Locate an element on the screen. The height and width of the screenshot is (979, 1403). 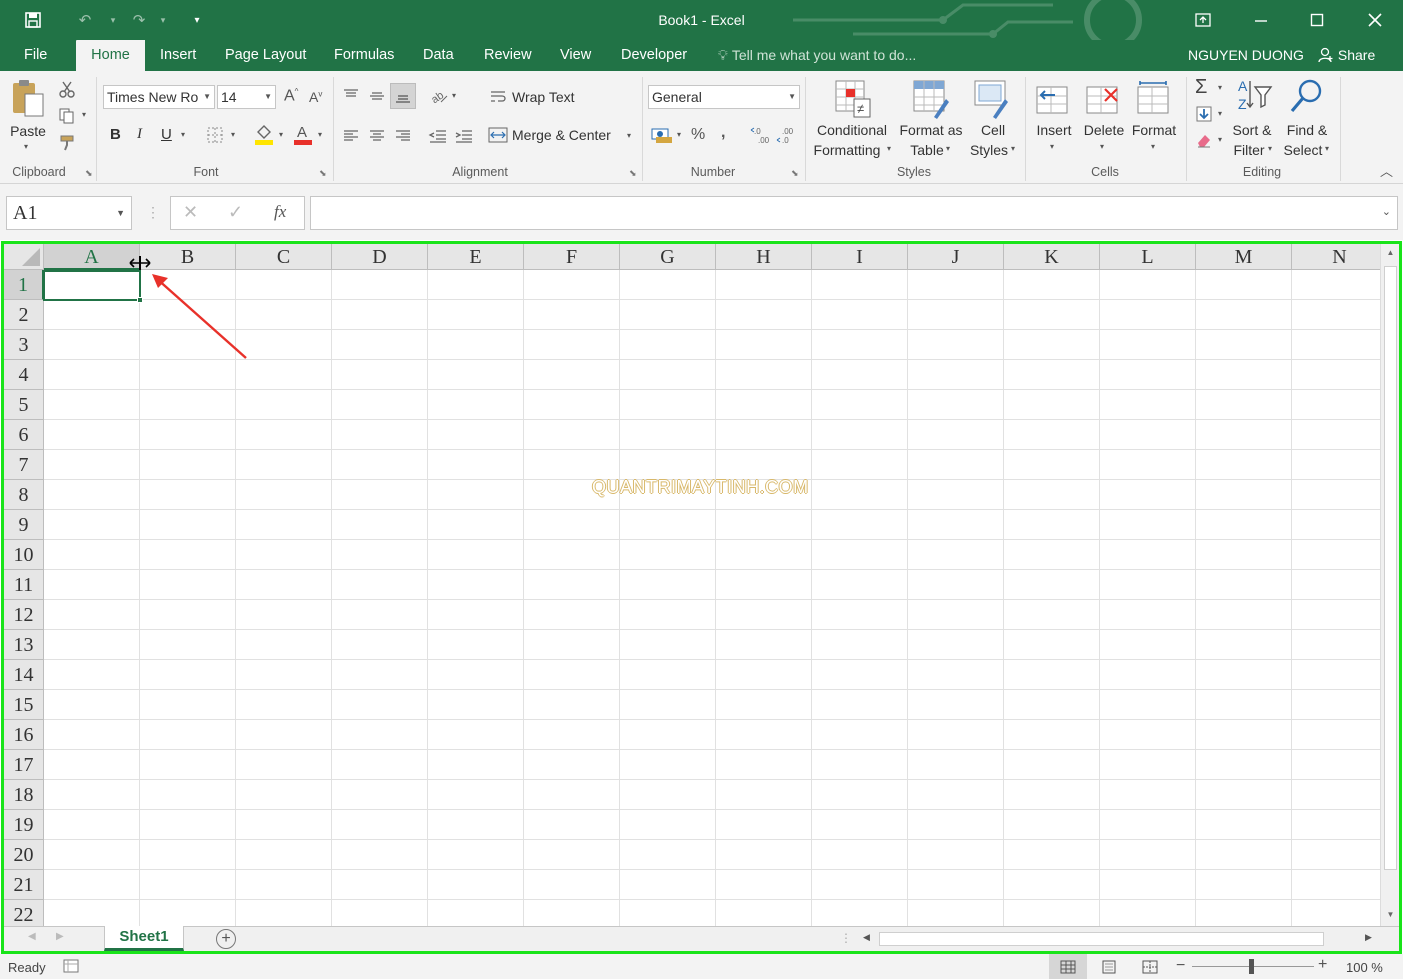
font-color-icon: A is located at coordinates (303, 134).